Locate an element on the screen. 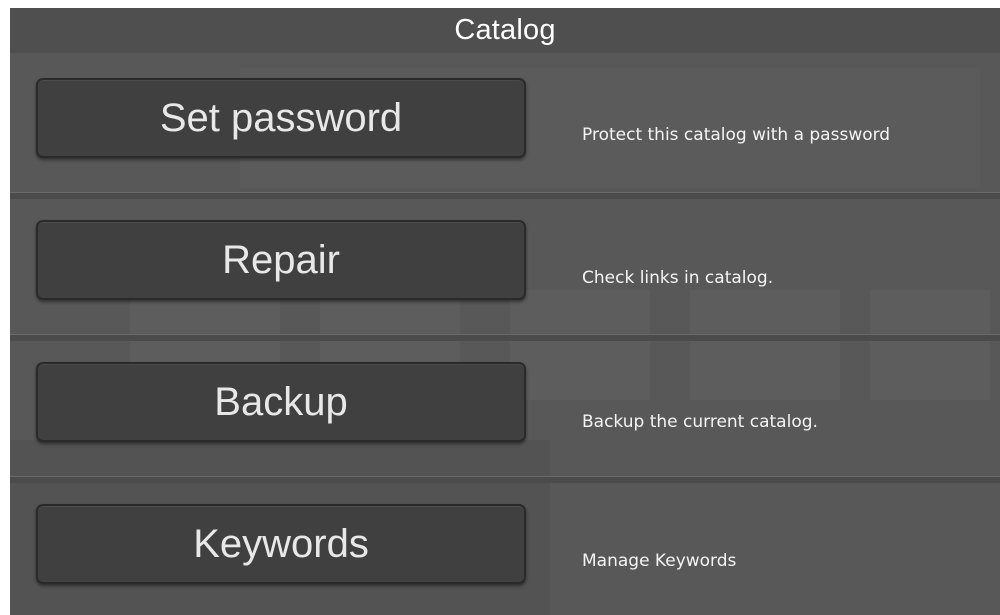  title-bar: Catalog is located at coordinates (505, 30).